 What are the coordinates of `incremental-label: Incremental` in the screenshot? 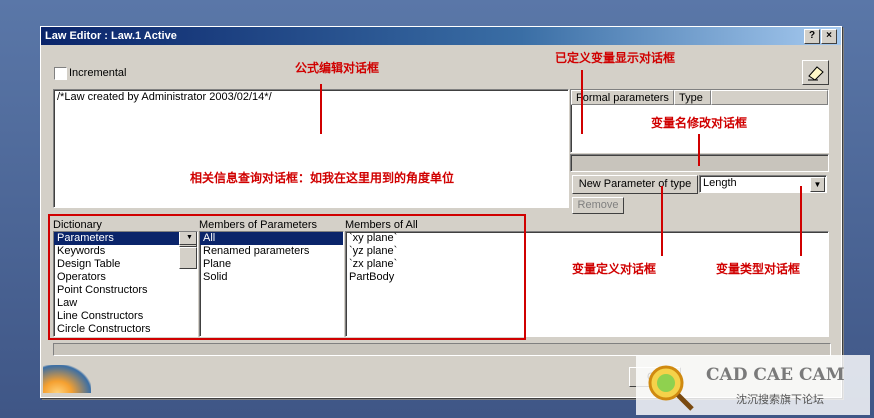 It's located at (98, 73).